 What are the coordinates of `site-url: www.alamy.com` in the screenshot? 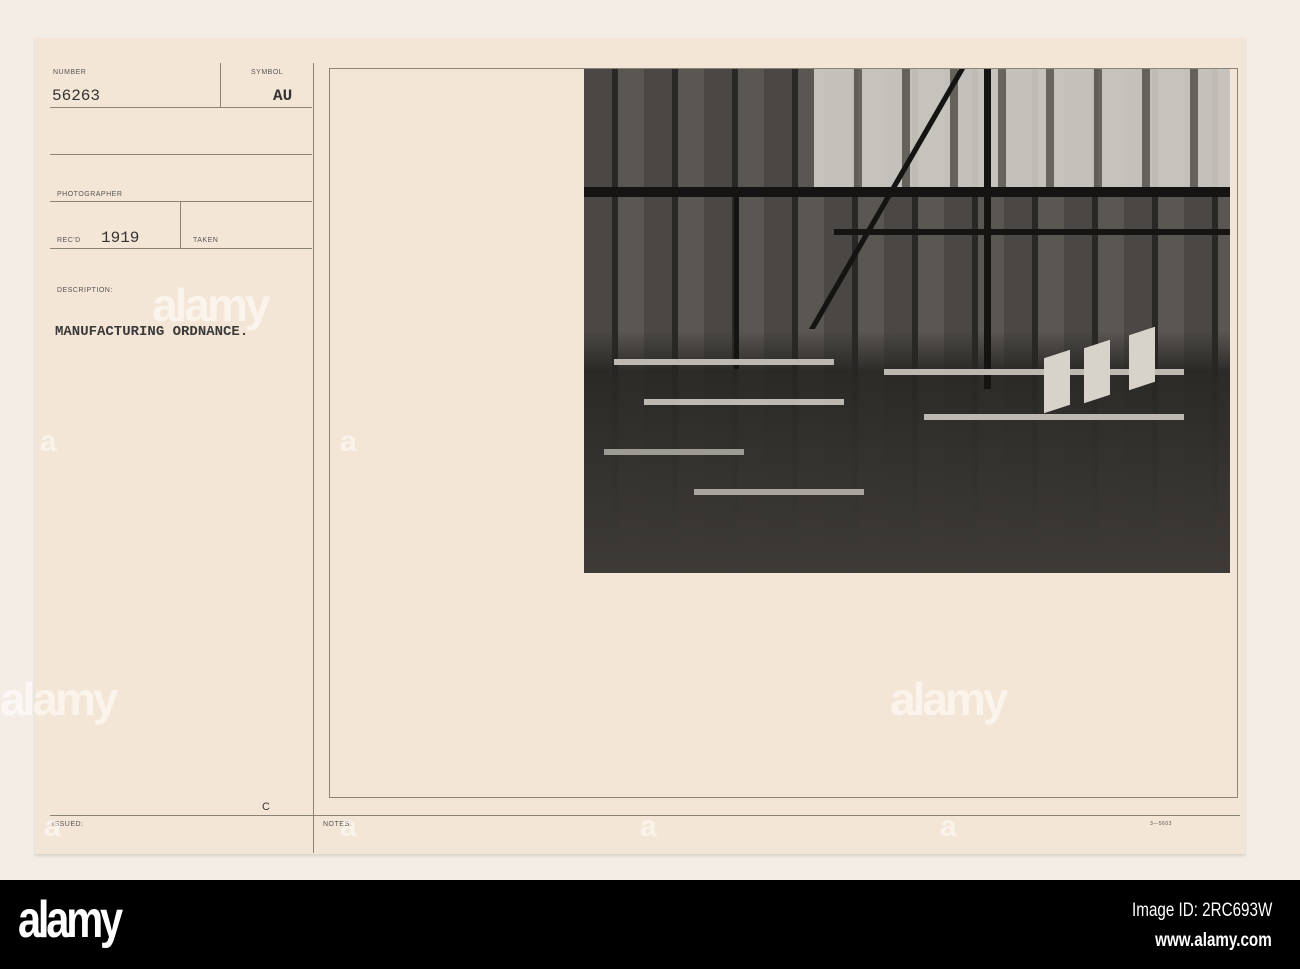 It's located at (1213, 941).